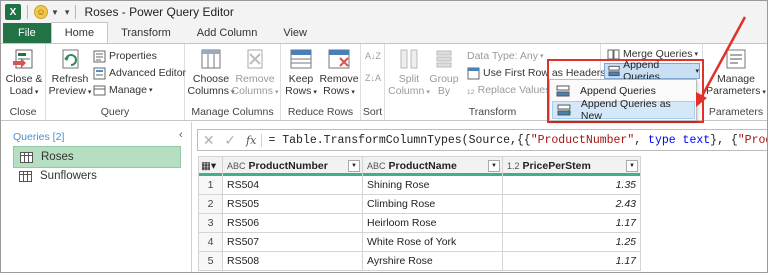  What do you see at coordinates (571, 166) in the screenshot?
I see `column-header-pricperstem: 1.2 PricePerStem ▼` at bounding box center [571, 166].